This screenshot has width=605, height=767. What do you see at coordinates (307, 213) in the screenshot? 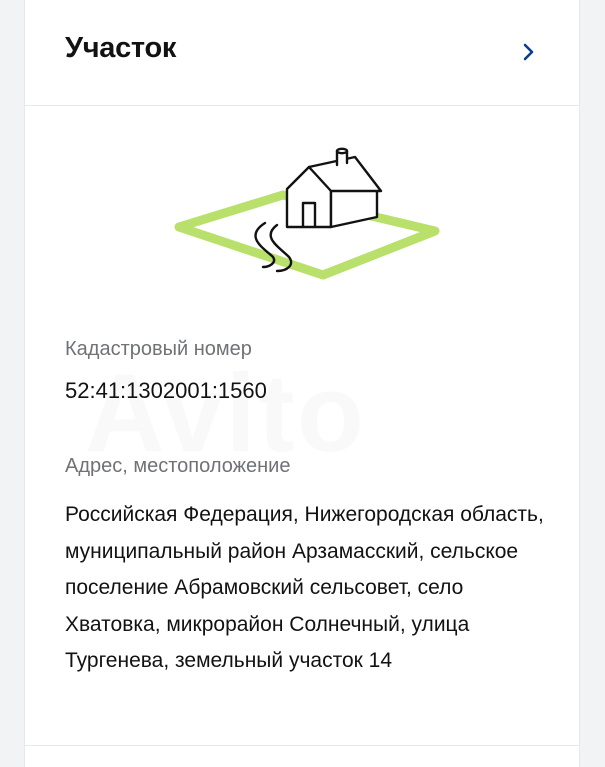
I see `house-plot-icon` at bounding box center [307, 213].